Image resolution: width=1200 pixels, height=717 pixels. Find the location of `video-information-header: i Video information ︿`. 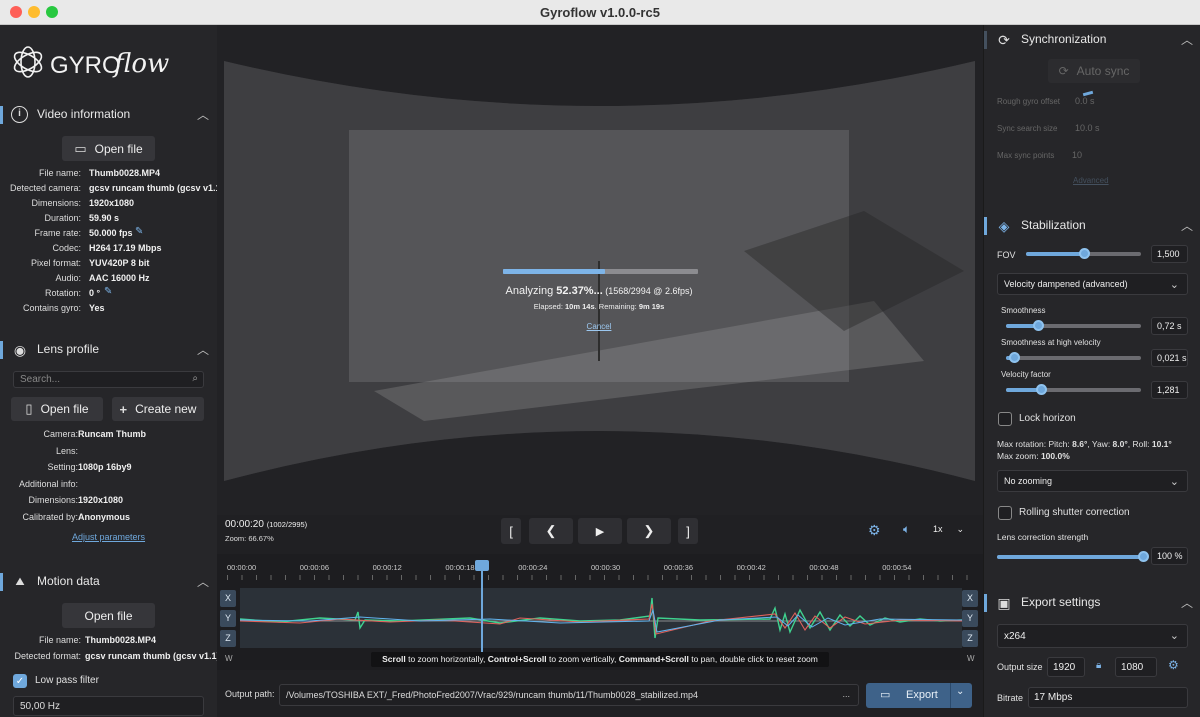

video-information-header: i Video information ︿ is located at coordinates (108, 115).